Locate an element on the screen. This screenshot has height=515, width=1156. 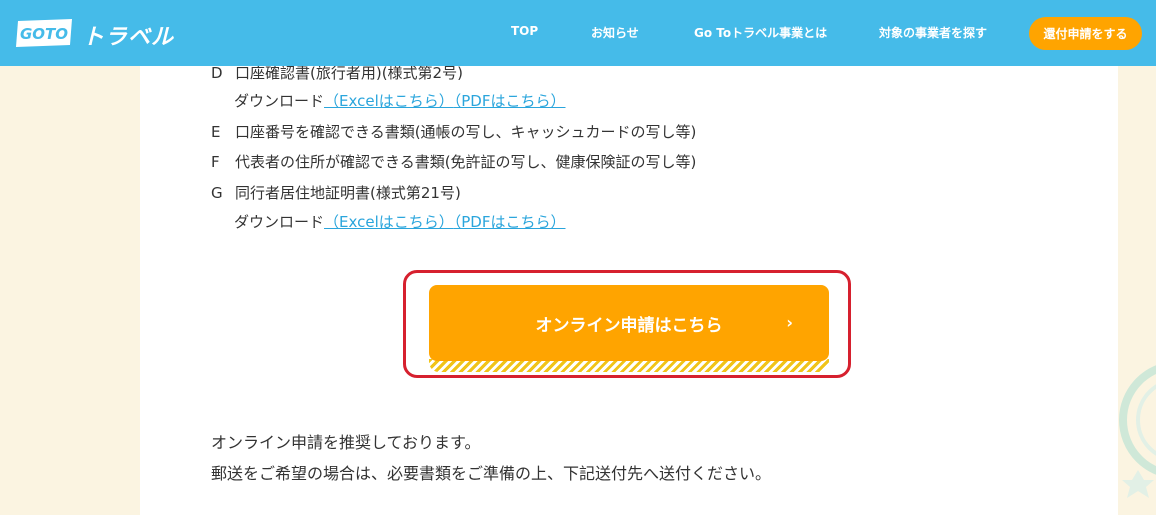
pdf-link-g: （PDFはこちら） is located at coordinates (510, 222).